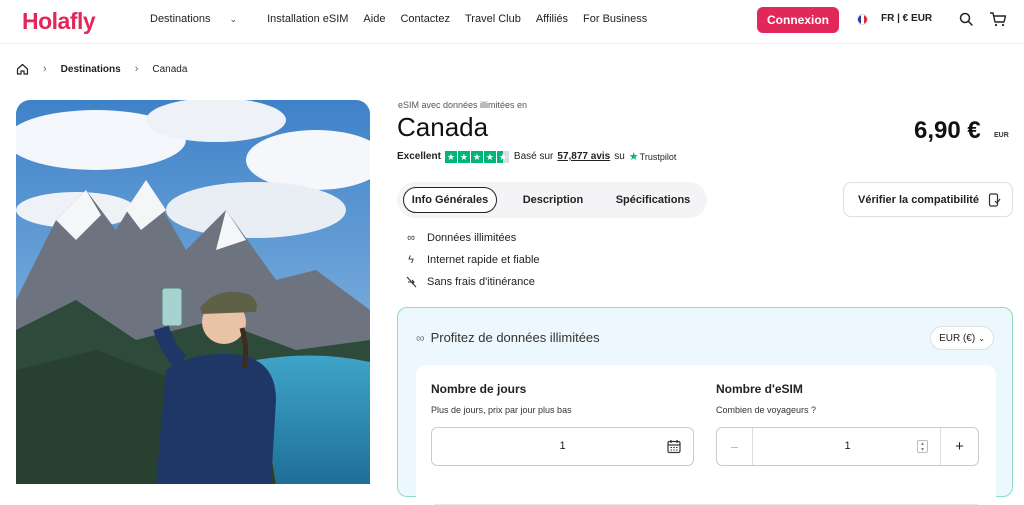  I want to click on feature-item: ∞ Données illimitées, so click(460, 238).